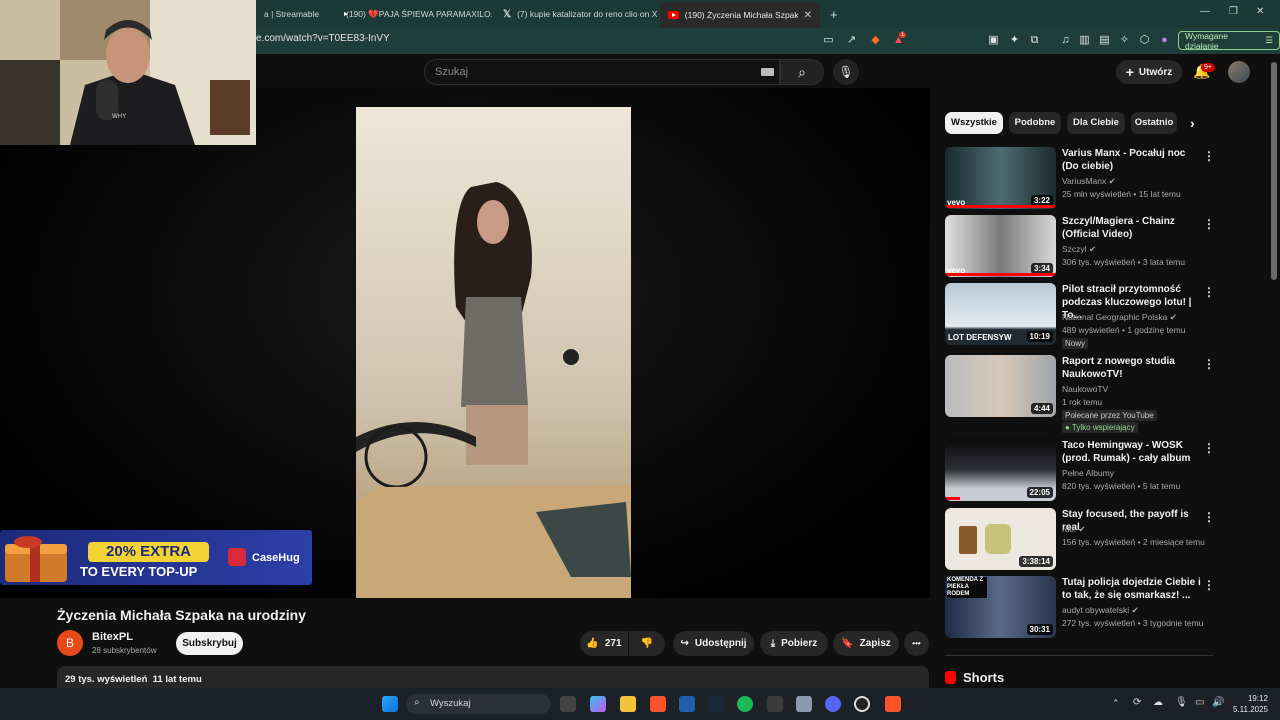 This screenshot has width=1280, height=720. Describe the element at coordinates (851, 40) in the screenshot. I see `share-icon: ↗` at that location.